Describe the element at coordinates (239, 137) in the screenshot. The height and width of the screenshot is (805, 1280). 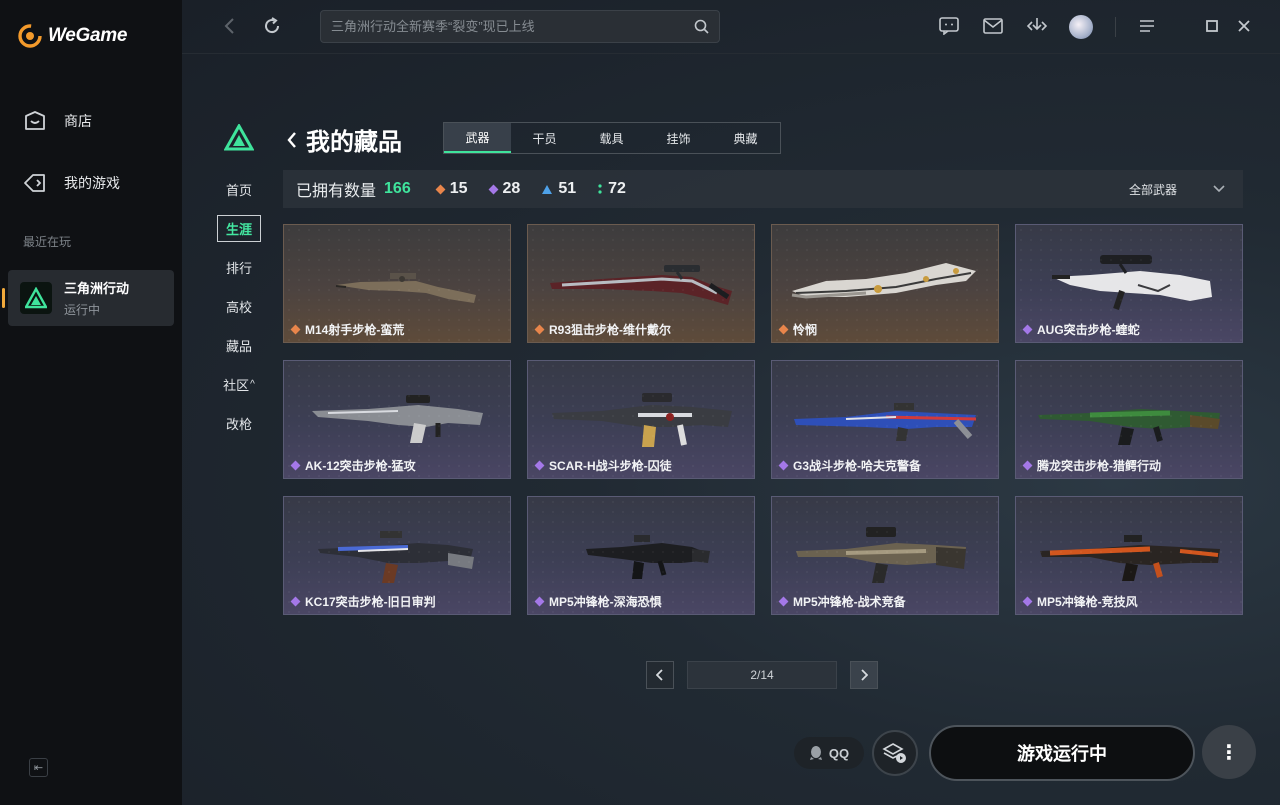
I see `delta-force-logo-icon` at that location.